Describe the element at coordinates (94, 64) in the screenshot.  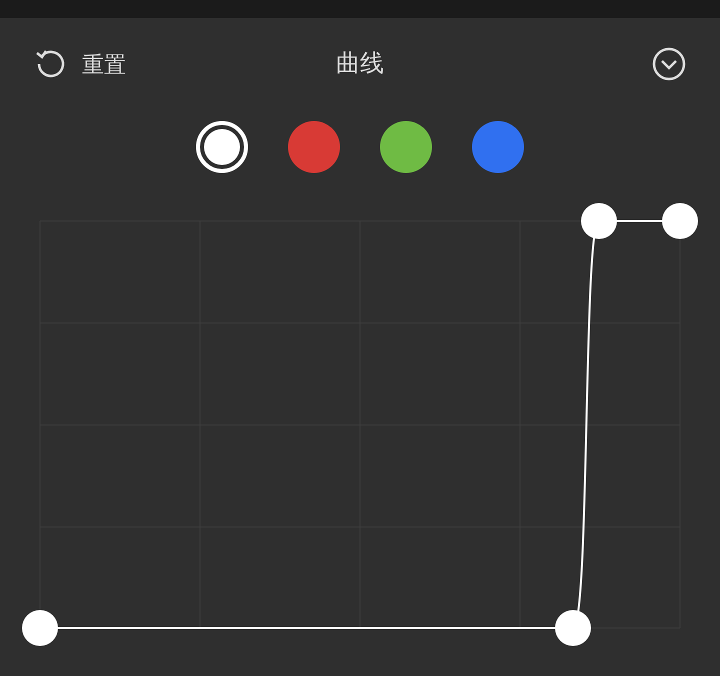
I see `reset-button: 重置` at that location.